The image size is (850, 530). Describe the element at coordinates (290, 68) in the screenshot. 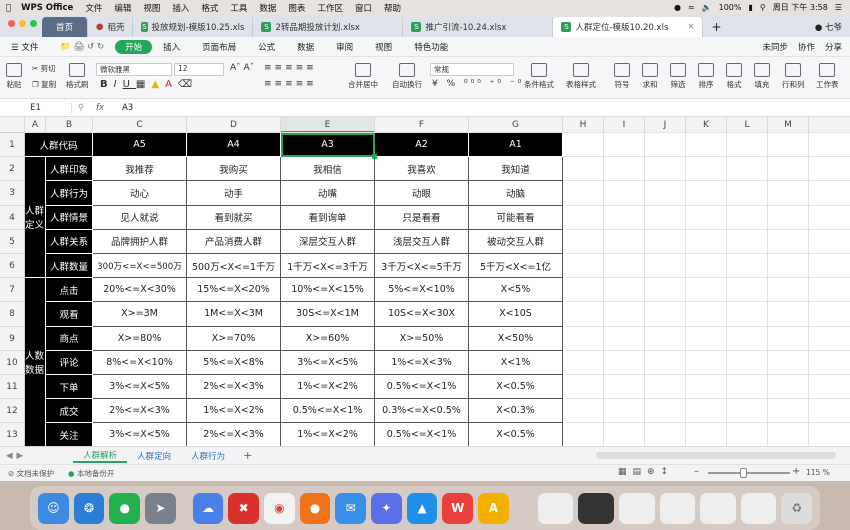

I see `align-buttons: ≡≡≡≡≡` at that location.